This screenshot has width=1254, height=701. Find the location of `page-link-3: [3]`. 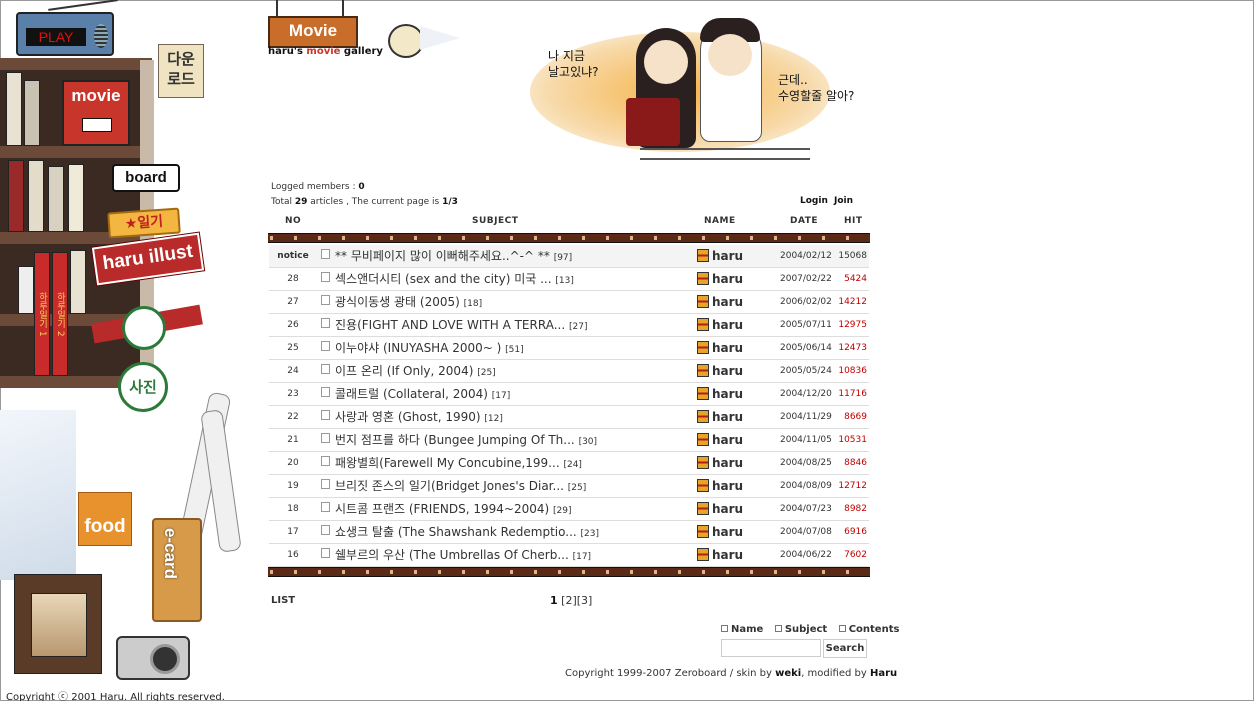

page-link-3: [3] is located at coordinates (585, 600).